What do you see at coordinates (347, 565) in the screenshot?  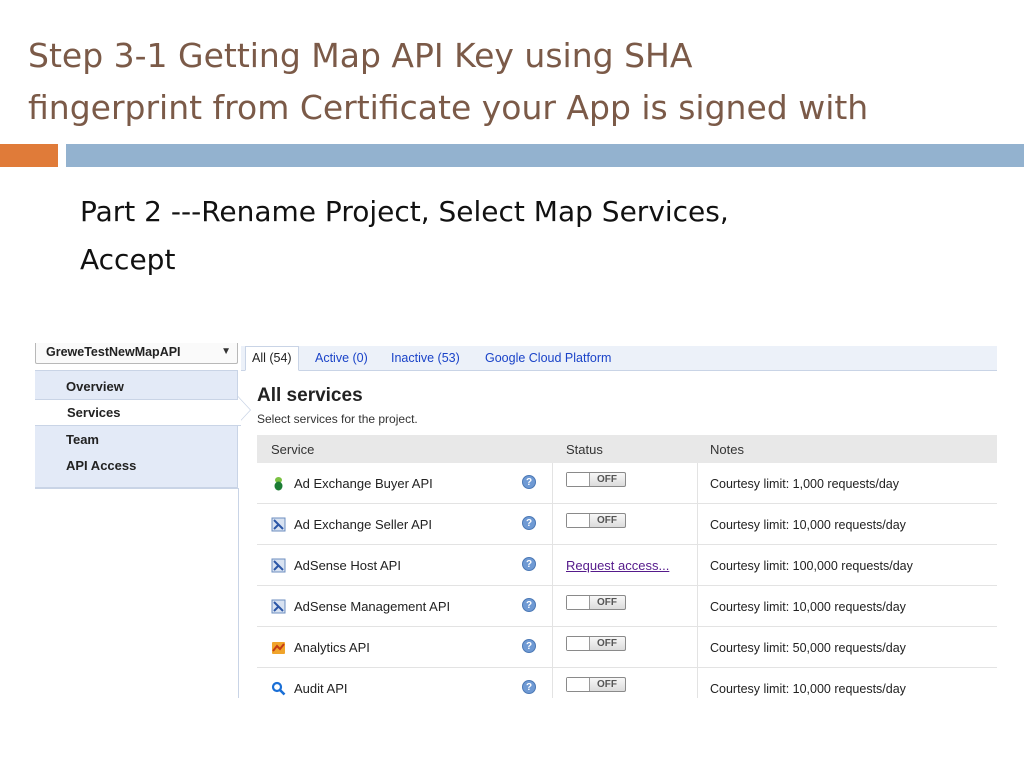 I see `service-name: AdSense Host API` at bounding box center [347, 565].